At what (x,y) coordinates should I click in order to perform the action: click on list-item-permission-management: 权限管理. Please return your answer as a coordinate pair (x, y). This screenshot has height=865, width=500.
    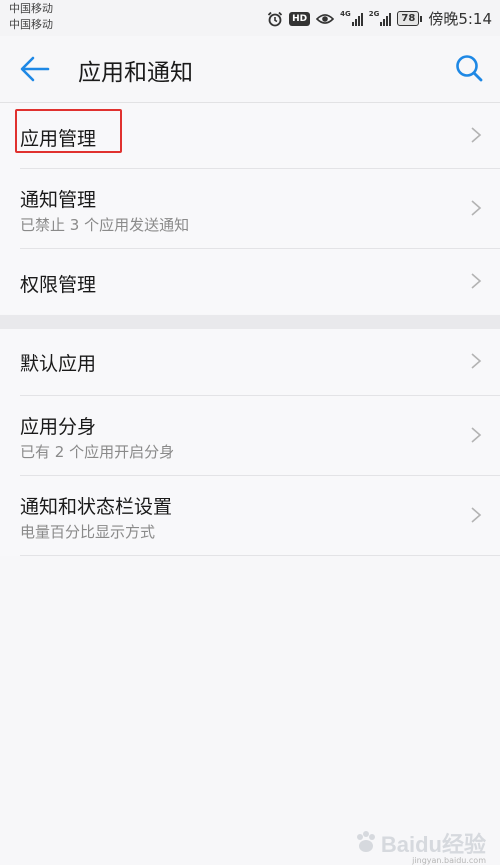
    Looking at the image, I should click on (260, 281).